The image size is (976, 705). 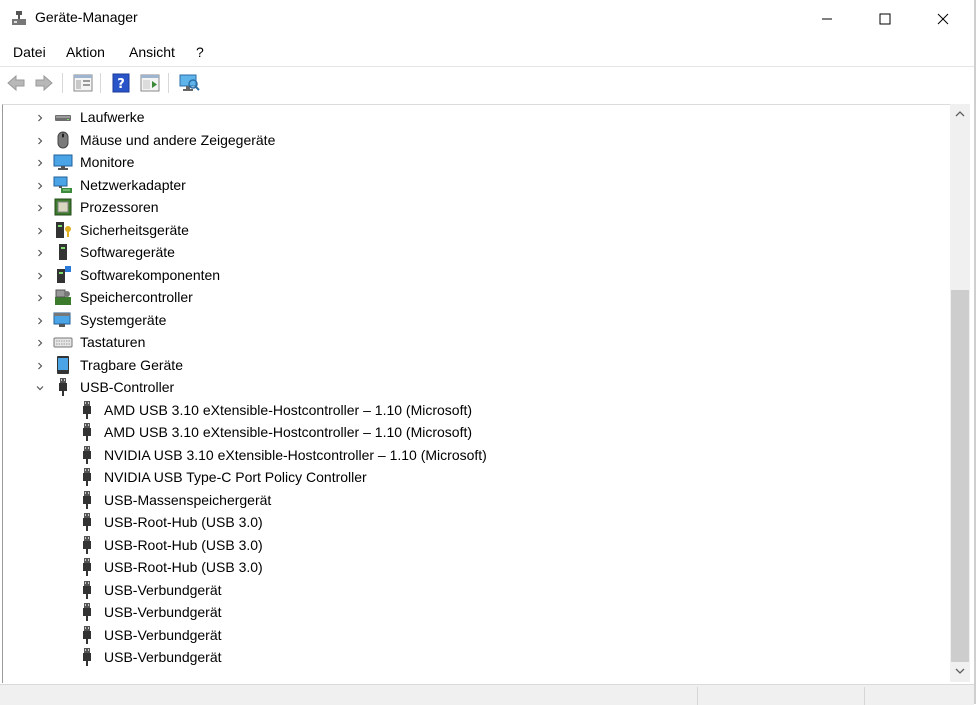 I want to click on menu-ansicht: Ansicht, so click(x=152, y=52).